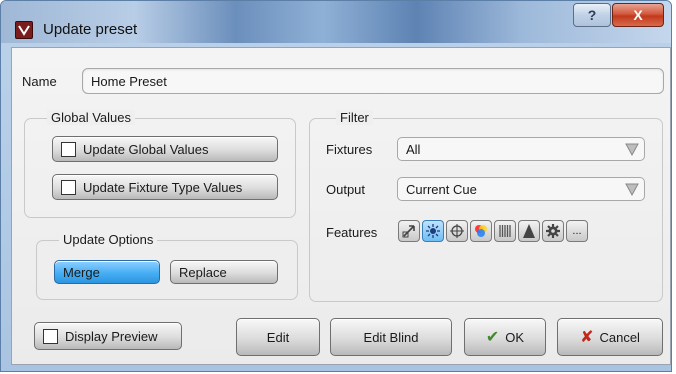  I want to click on position-icon, so click(409, 231).